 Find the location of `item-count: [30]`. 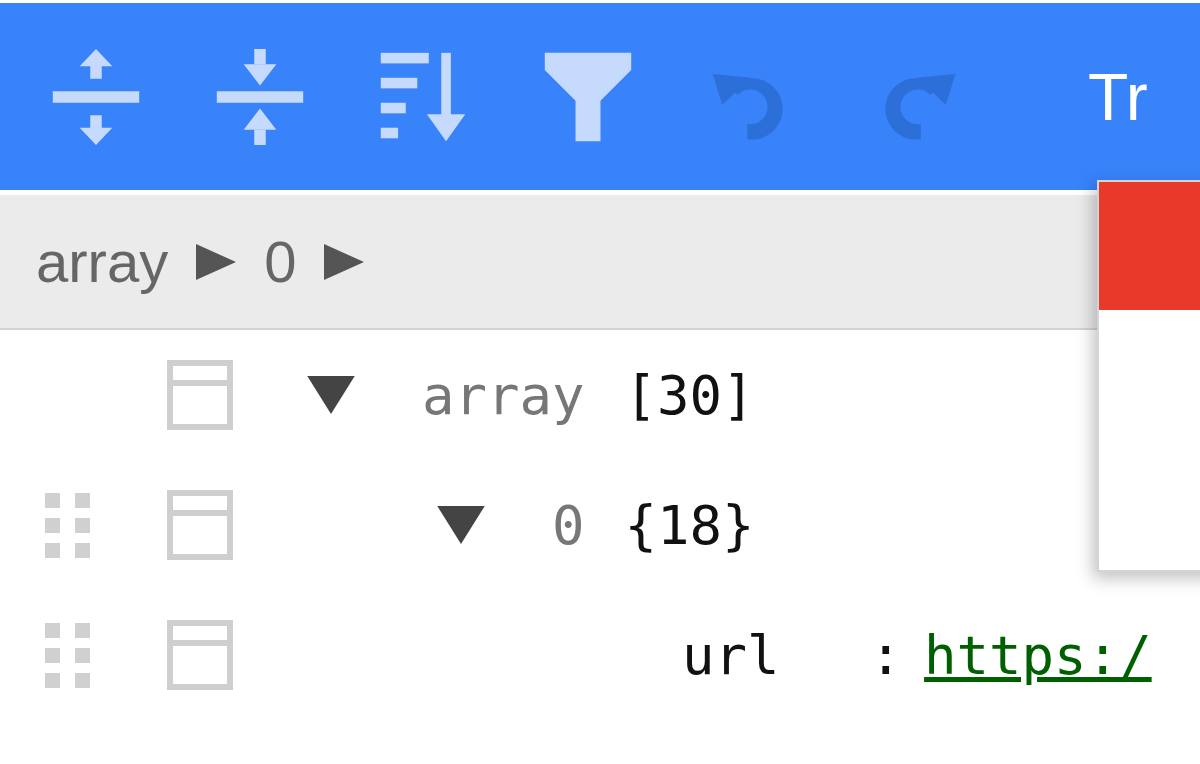

item-count: [30] is located at coordinates (689, 395).